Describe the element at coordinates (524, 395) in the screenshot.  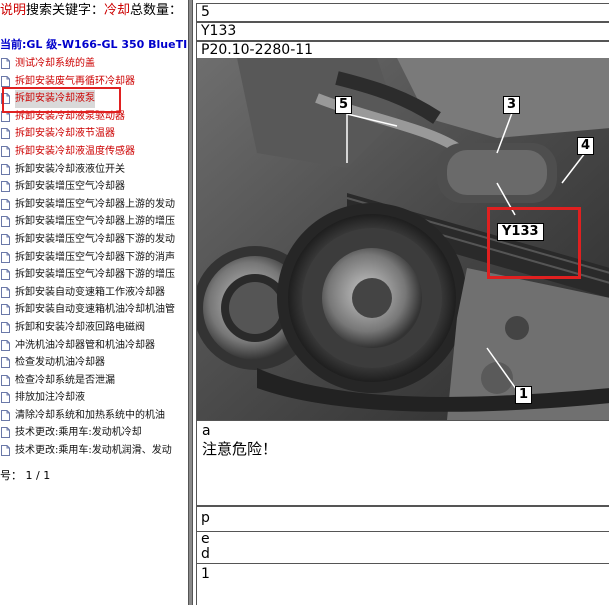
I see `callout-1: 1` at that location.